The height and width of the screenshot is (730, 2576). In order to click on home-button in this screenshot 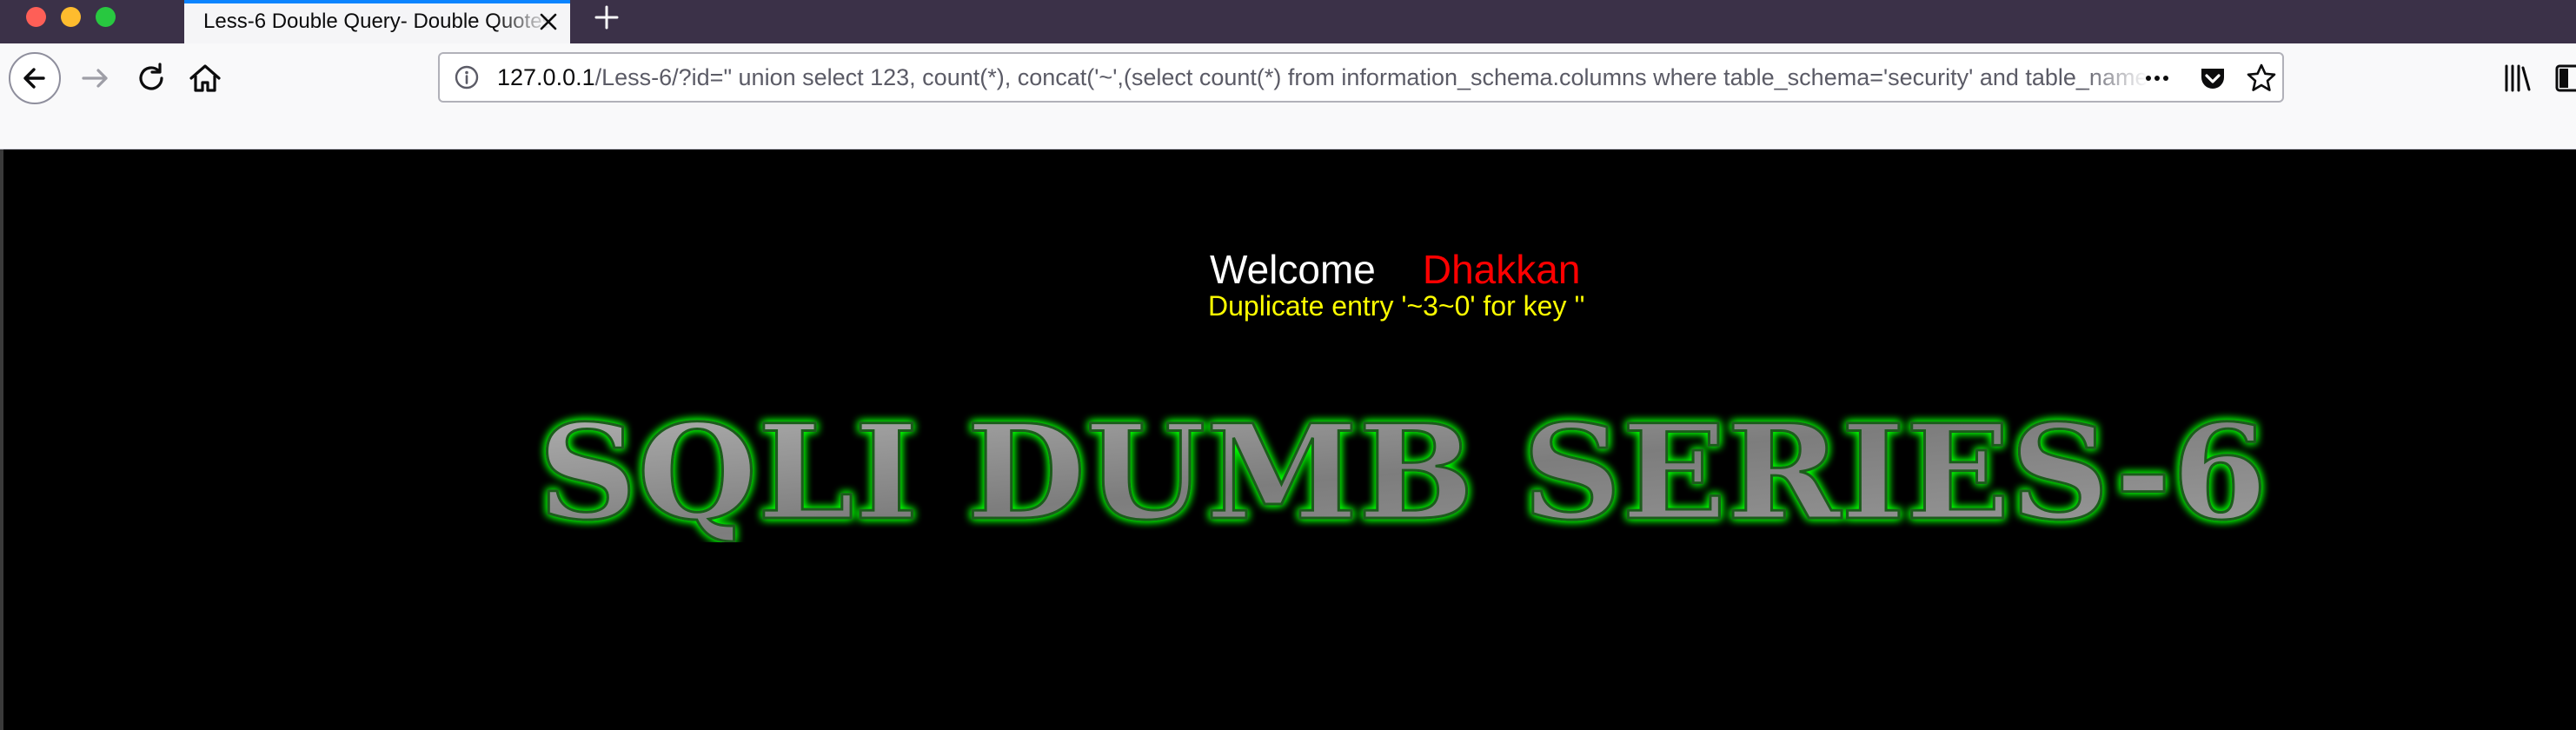, I will do `click(205, 78)`.